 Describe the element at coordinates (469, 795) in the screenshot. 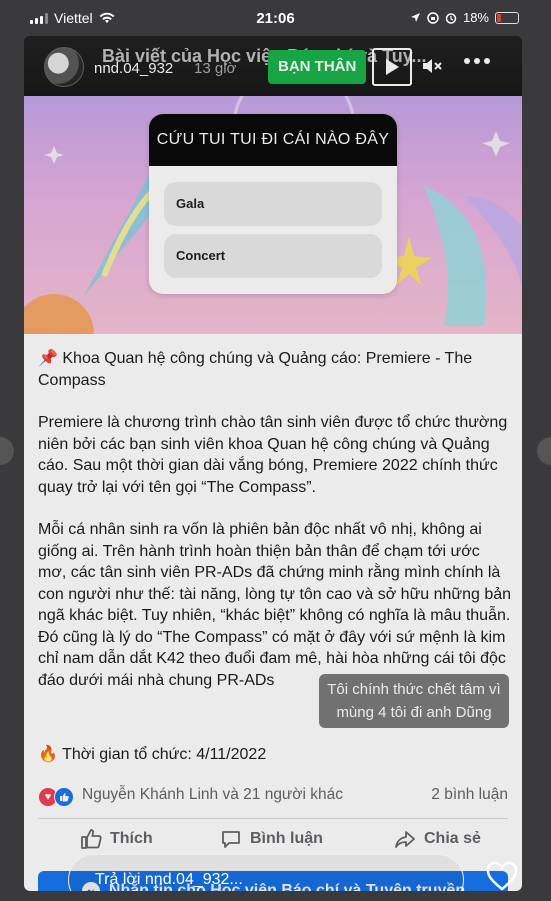

I see `comments-count: 2 bình luận` at that location.